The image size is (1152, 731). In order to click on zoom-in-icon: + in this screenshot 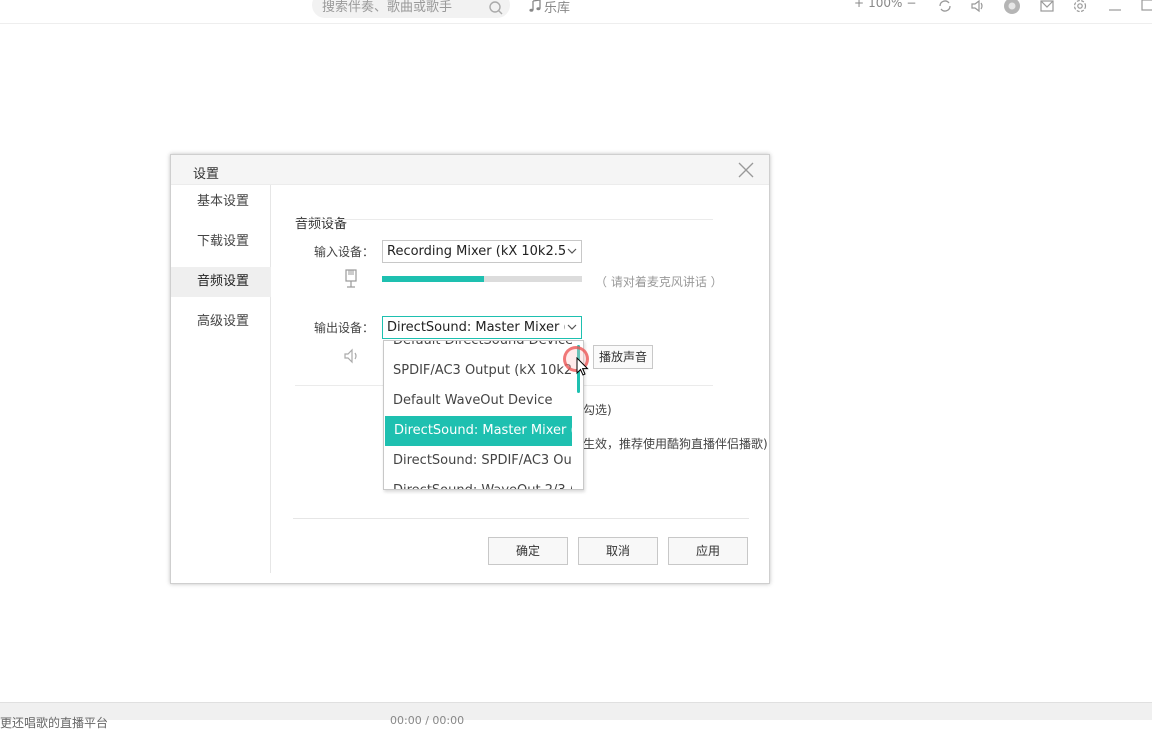, I will do `click(859, 5)`.